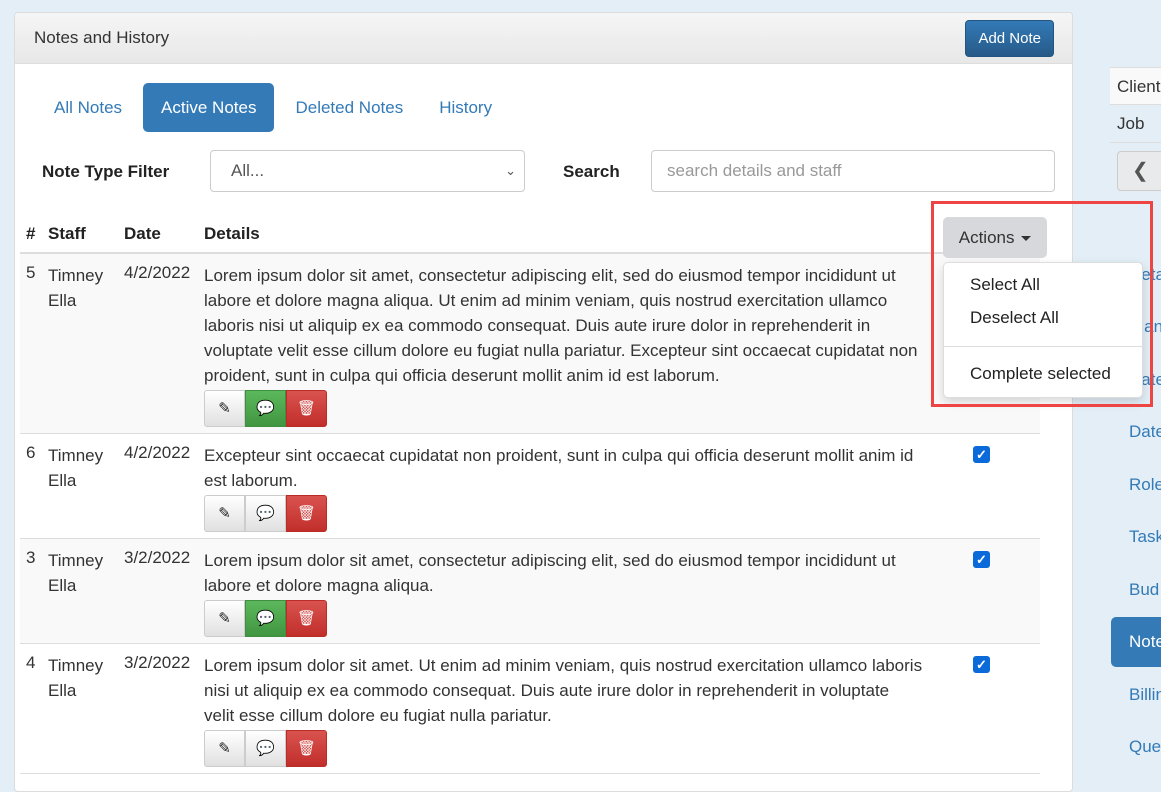 The width and height of the screenshot is (1161, 792). Describe the element at coordinates (31, 557) in the screenshot. I see `row-num: 3` at that location.